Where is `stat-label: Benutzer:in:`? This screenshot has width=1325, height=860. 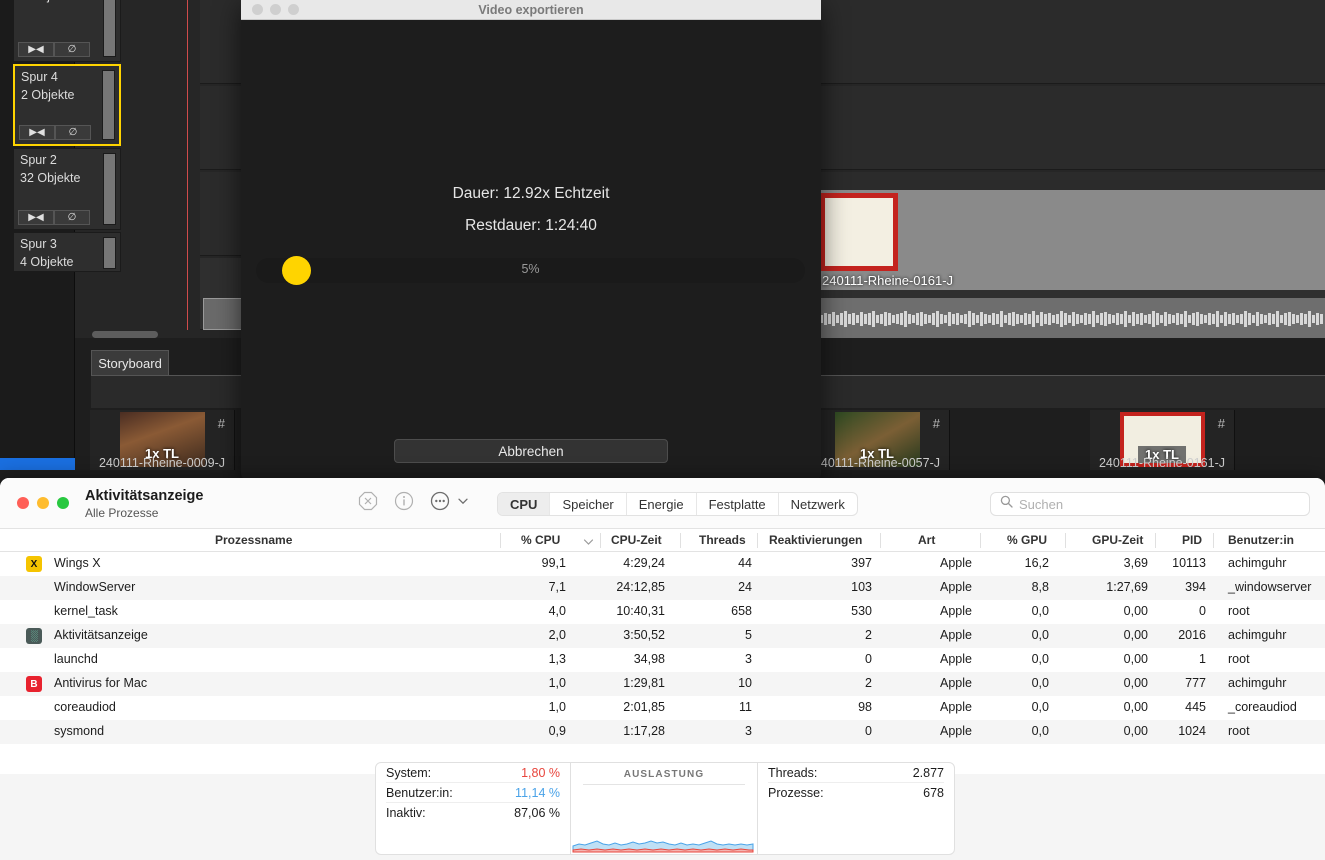 stat-label: Benutzer:in: is located at coordinates (419, 792).